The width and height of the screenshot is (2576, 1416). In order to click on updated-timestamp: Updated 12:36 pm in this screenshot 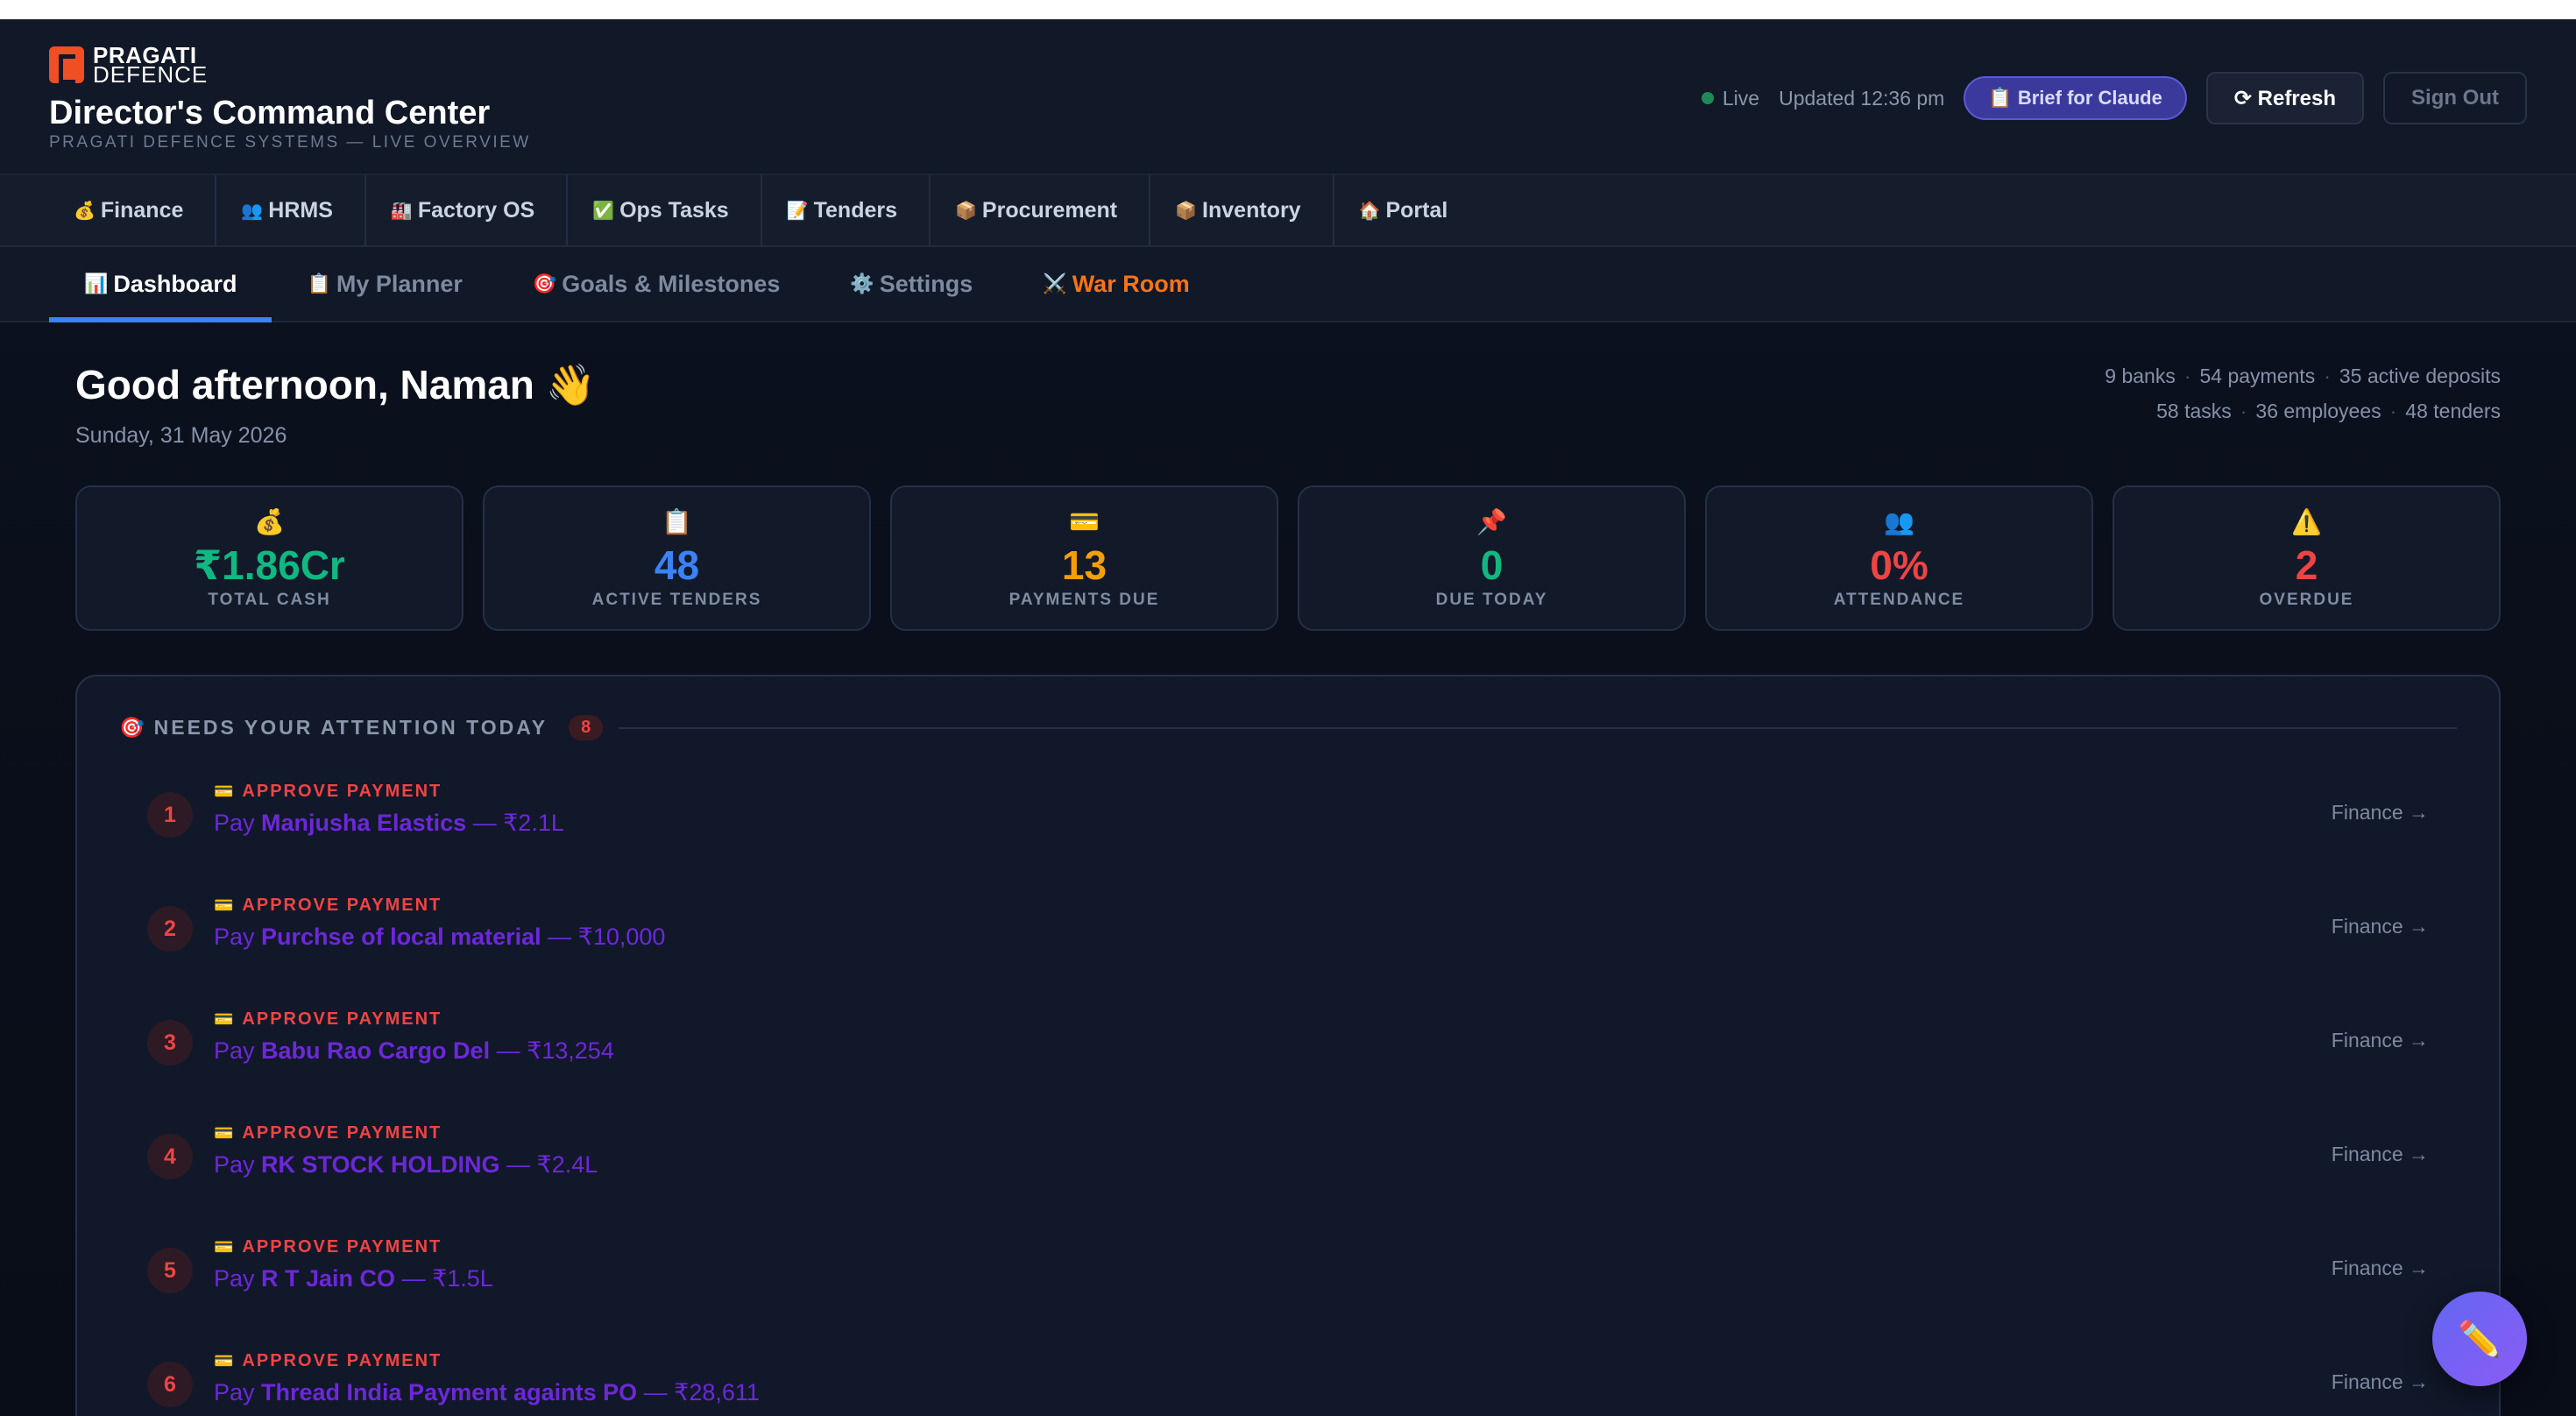, I will do `click(1862, 98)`.